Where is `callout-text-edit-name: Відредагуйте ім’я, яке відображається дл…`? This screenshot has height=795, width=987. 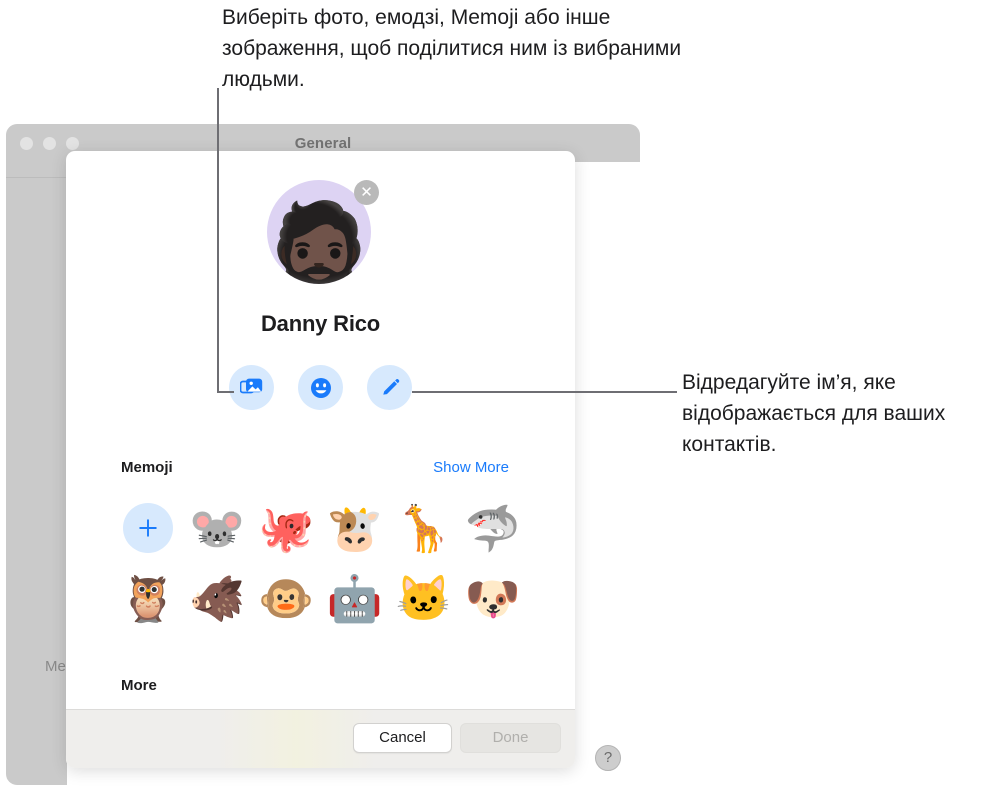
callout-text-edit-name: Відредагуйте ім’я, яке відображається дл… is located at coordinates (814, 413).